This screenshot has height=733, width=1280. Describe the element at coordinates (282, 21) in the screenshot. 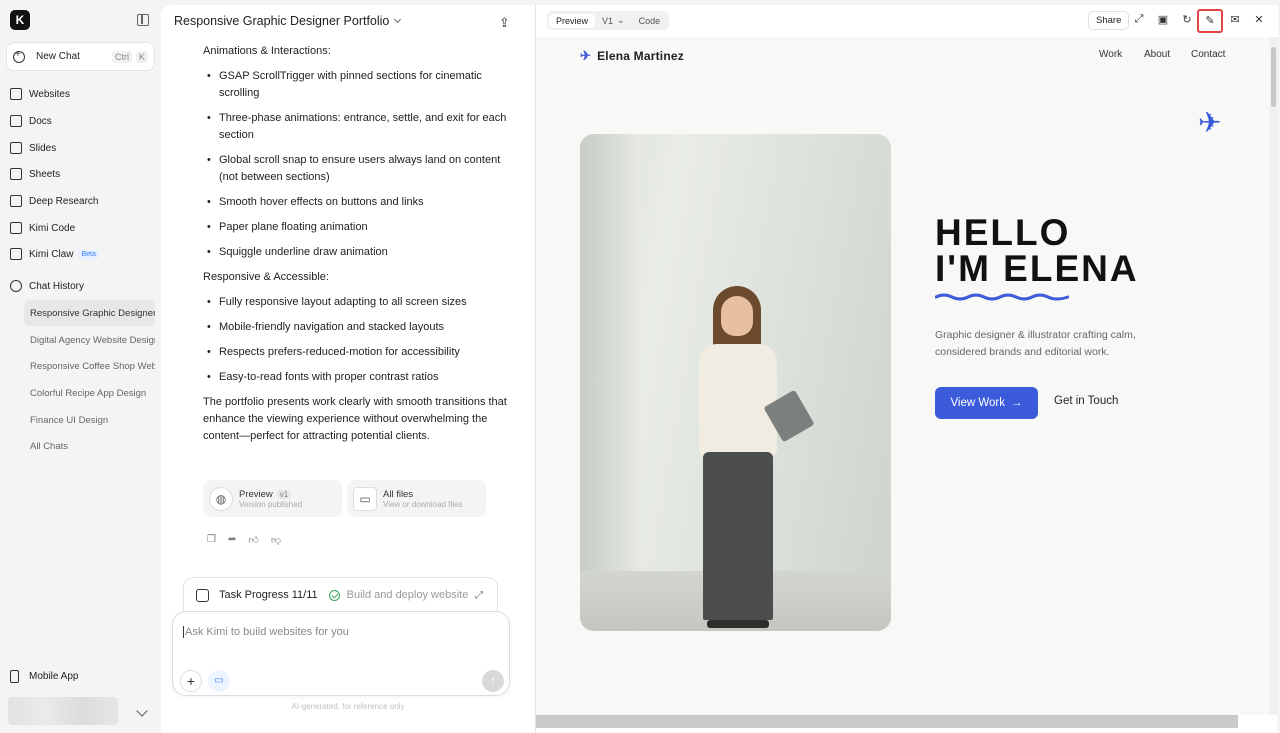

I see `chat-title: Responsive Graphic Designer Portfolio` at that location.